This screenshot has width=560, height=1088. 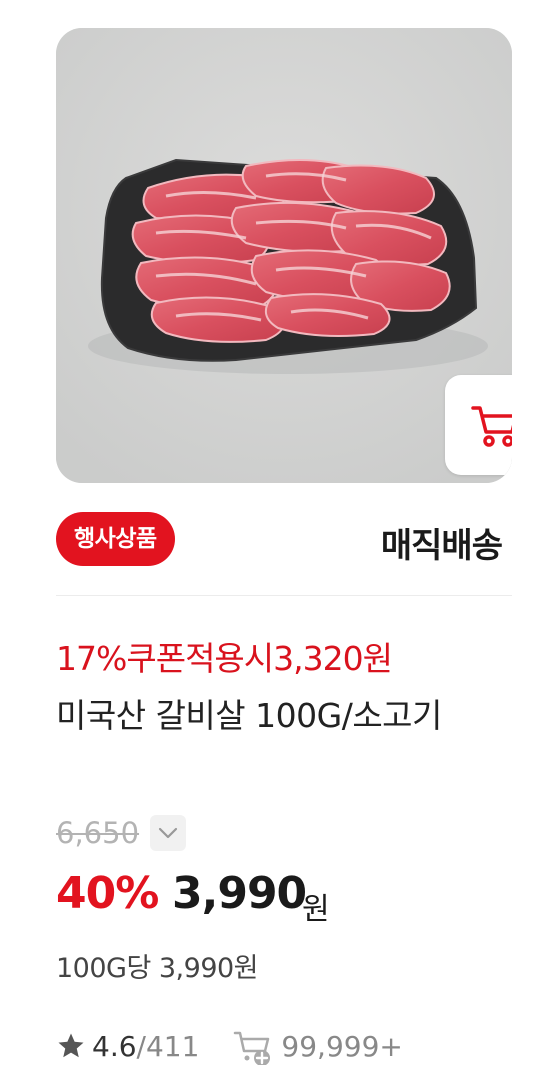 I want to click on rating-row: 4.6 /411 99,999+, so click(x=229, y=1046).